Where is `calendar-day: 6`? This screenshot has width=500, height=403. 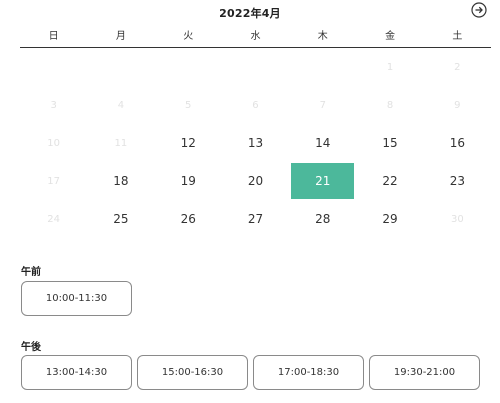
calendar-day: 6 is located at coordinates (255, 105).